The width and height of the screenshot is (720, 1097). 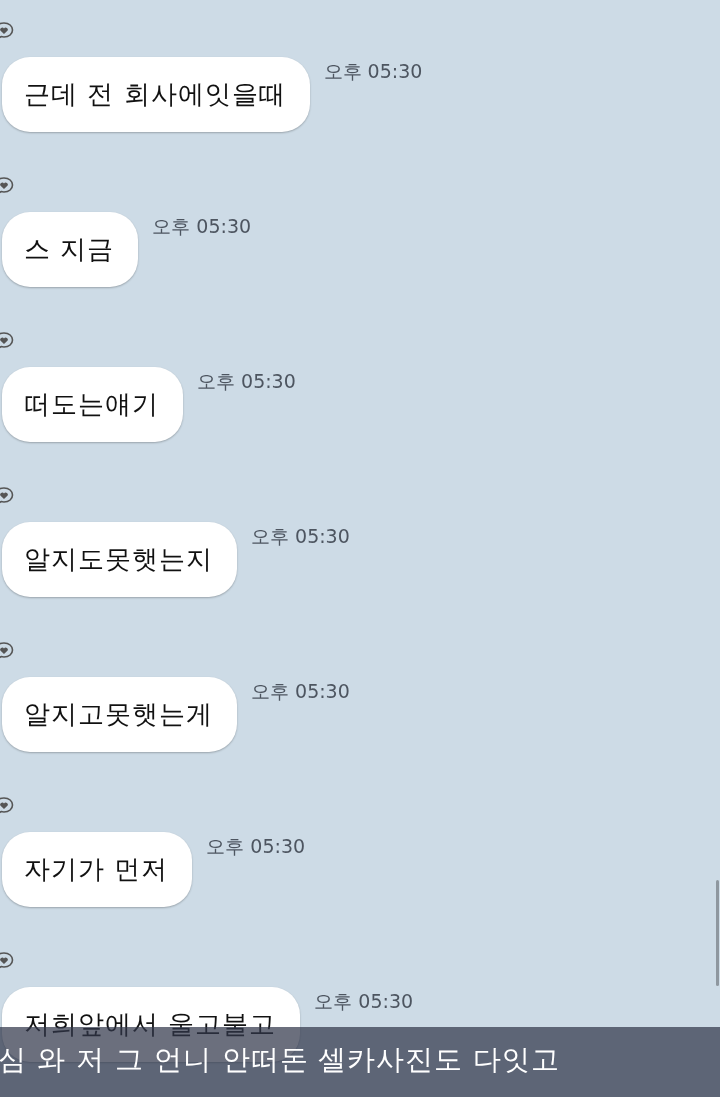 I want to click on scrollbar, so click(x=717, y=933).